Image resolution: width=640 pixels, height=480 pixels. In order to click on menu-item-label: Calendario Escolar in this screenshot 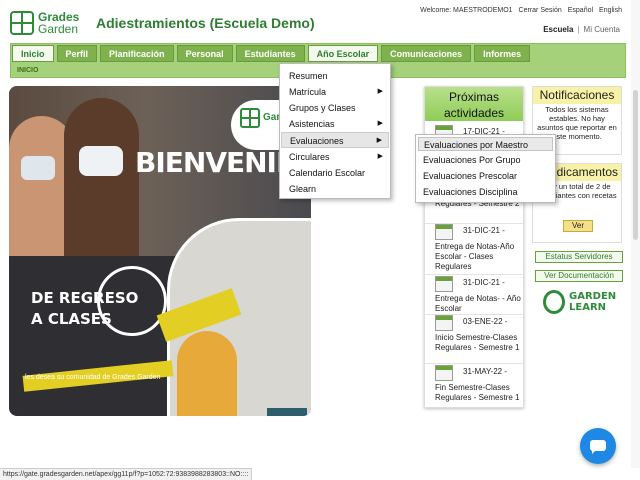, I will do `click(327, 173)`.